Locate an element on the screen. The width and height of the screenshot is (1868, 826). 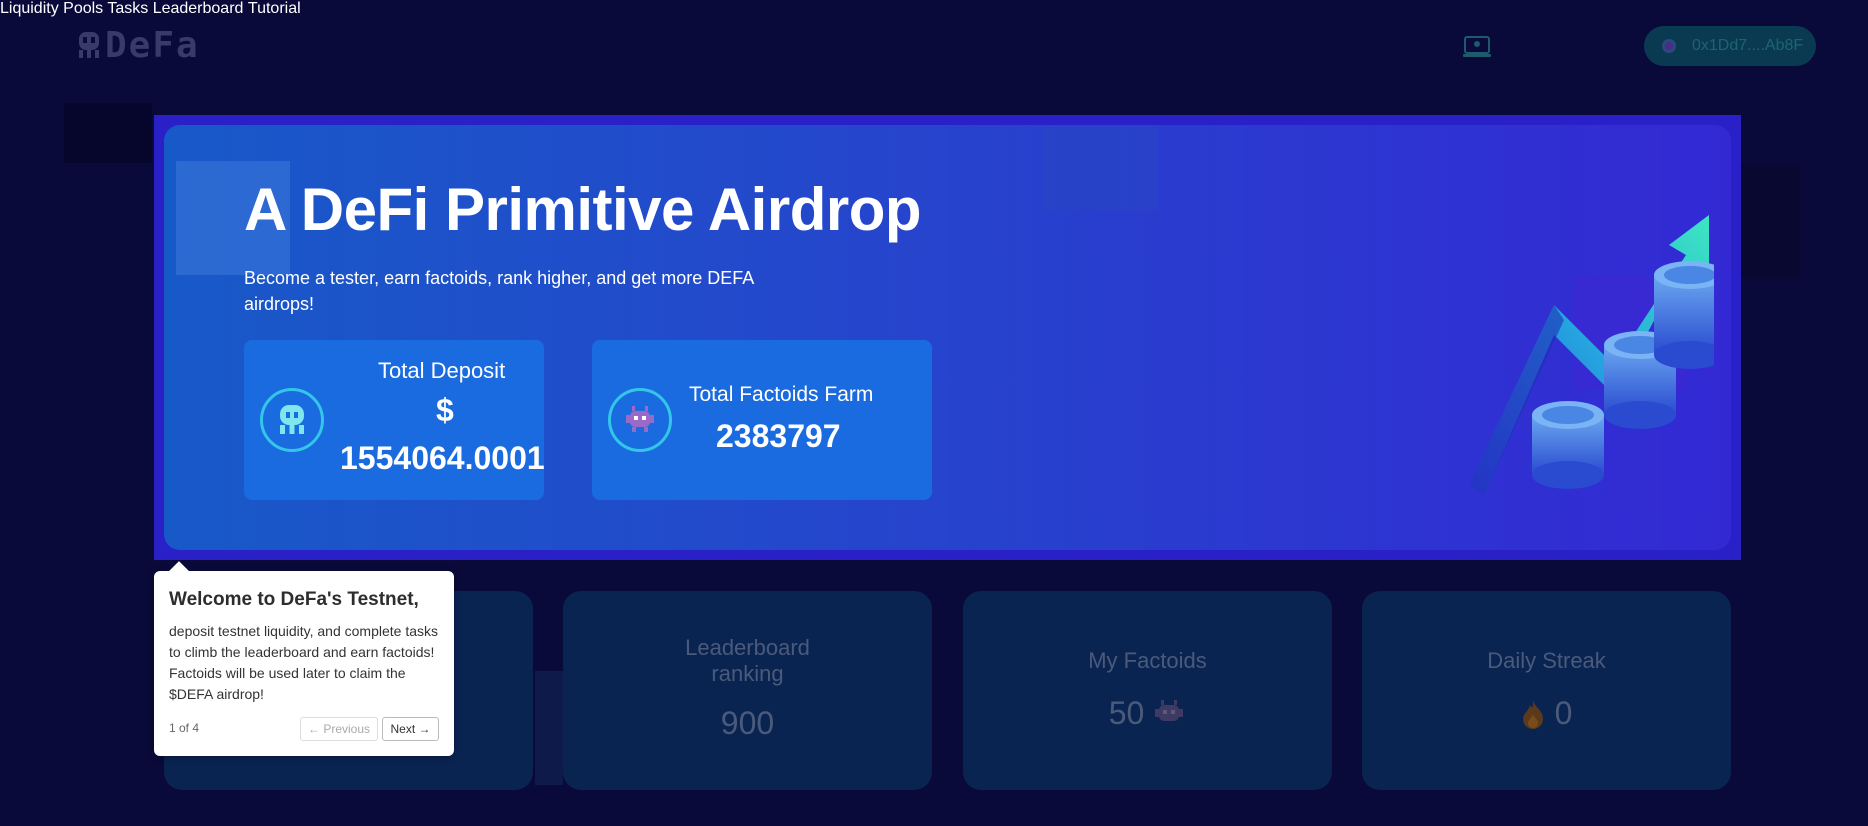
total-factoids-card: Total Factoids Farm 2383797 is located at coordinates (762, 420).